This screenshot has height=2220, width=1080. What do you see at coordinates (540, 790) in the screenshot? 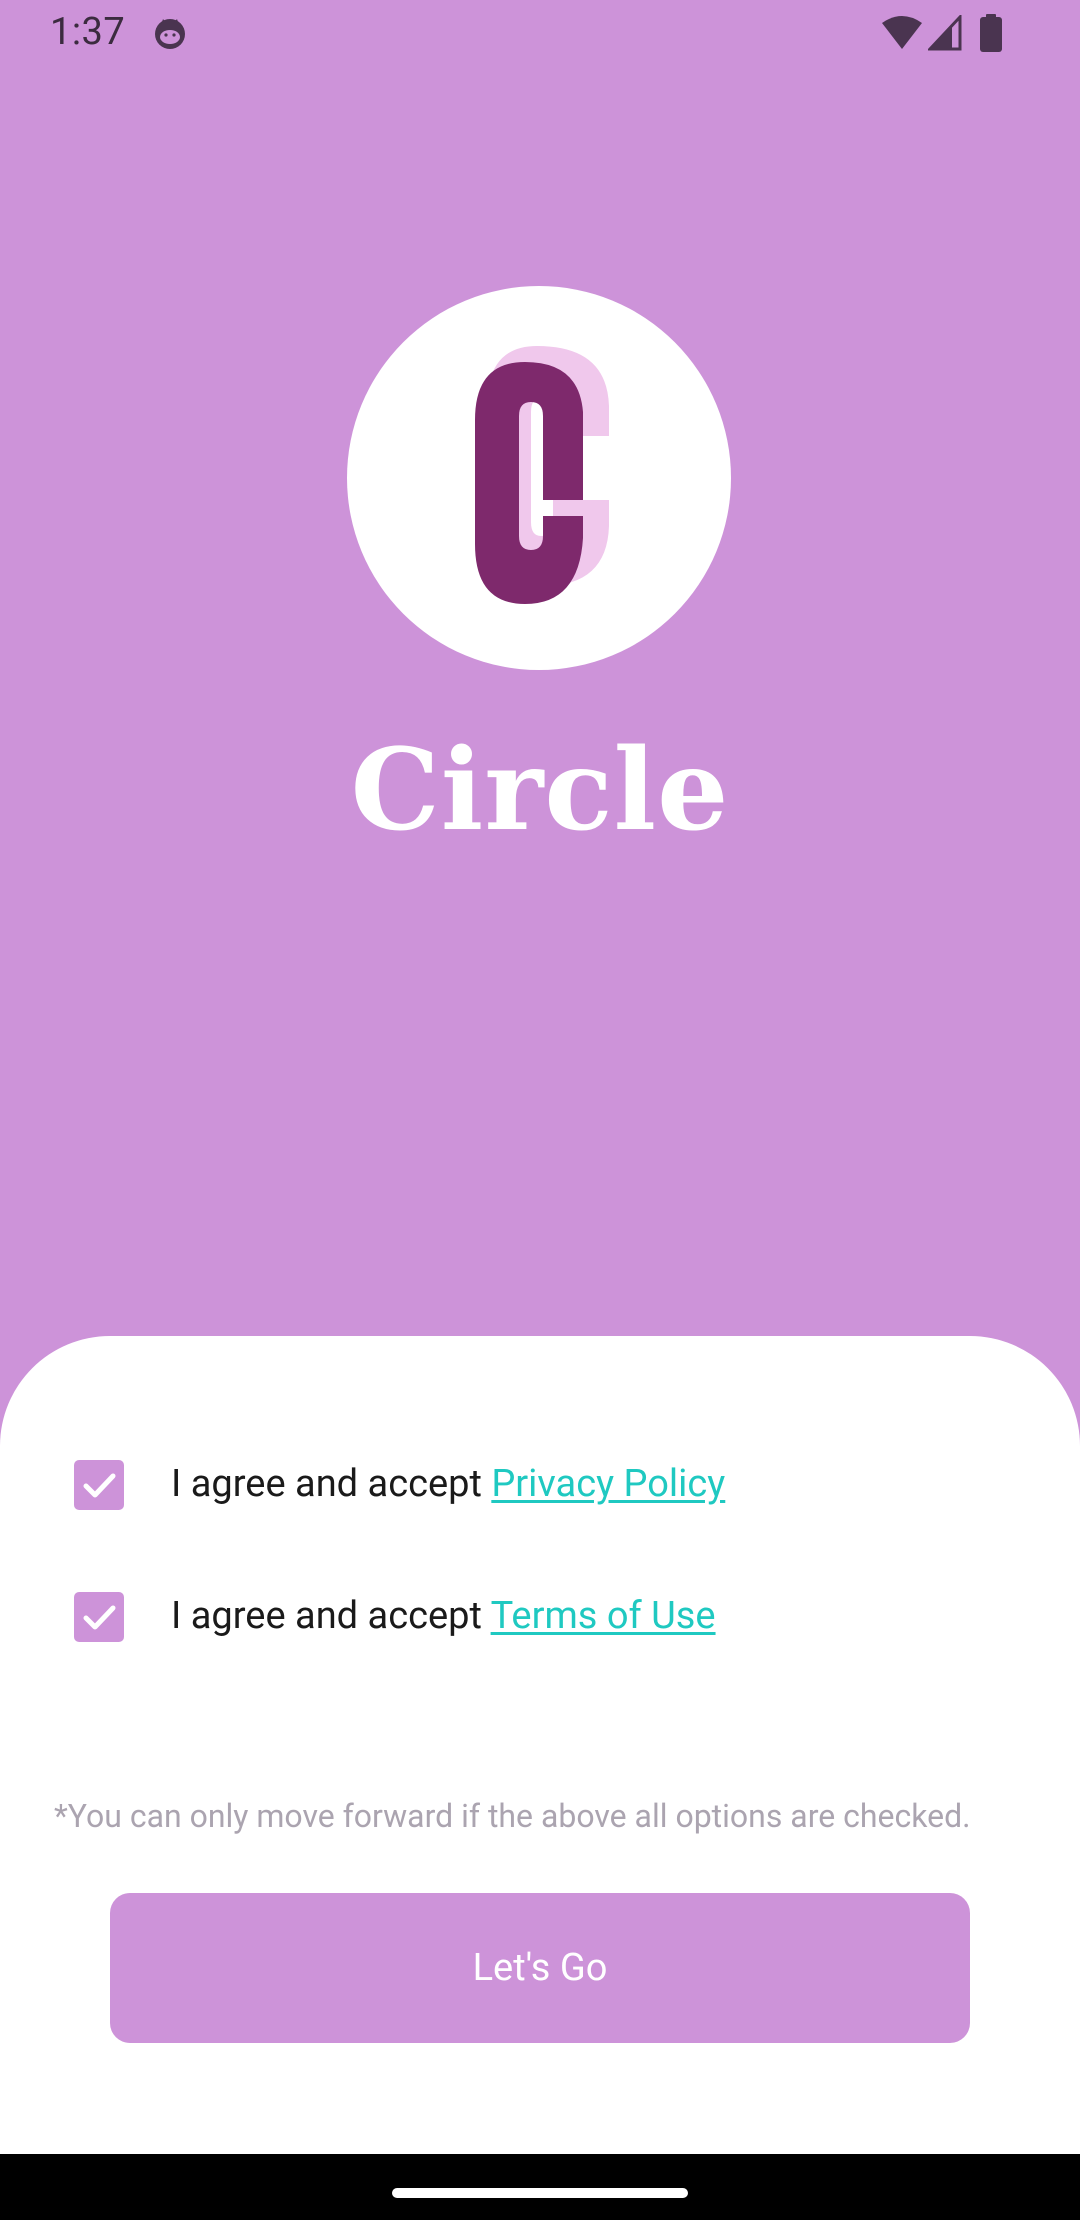
I see `app-name-title: Circle` at bounding box center [540, 790].